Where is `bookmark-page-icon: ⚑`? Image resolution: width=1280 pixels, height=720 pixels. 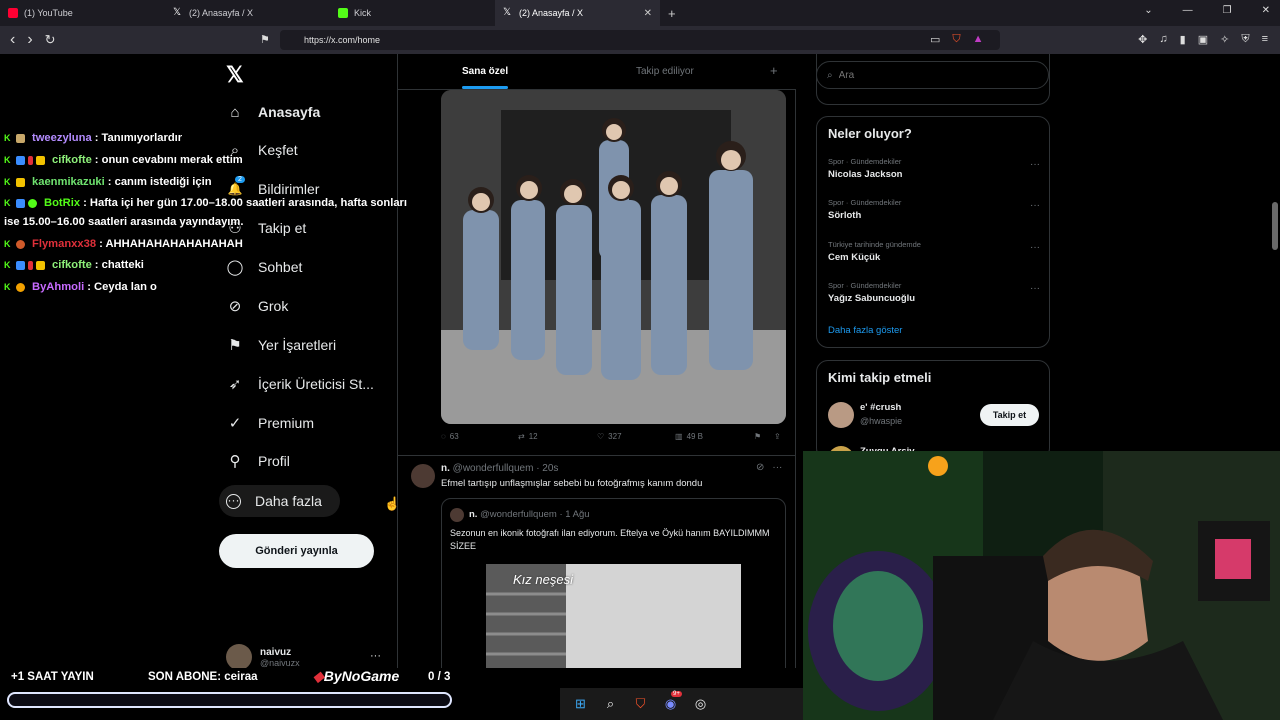 bookmark-page-icon: ⚑ is located at coordinates (265, 39).